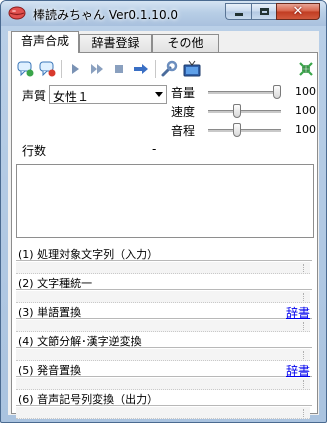  I want to click on speak-text-icon, so click(25, 69).